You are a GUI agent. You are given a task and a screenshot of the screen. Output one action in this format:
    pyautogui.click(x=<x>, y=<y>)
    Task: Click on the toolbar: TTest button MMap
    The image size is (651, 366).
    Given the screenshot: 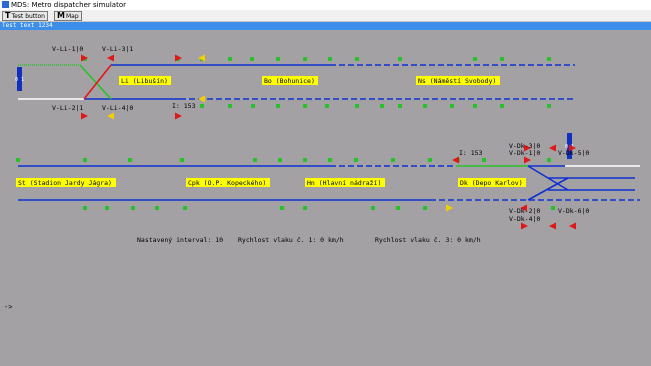 What is the action you would take?
    pyautogui.click(x=325, y=16)
    